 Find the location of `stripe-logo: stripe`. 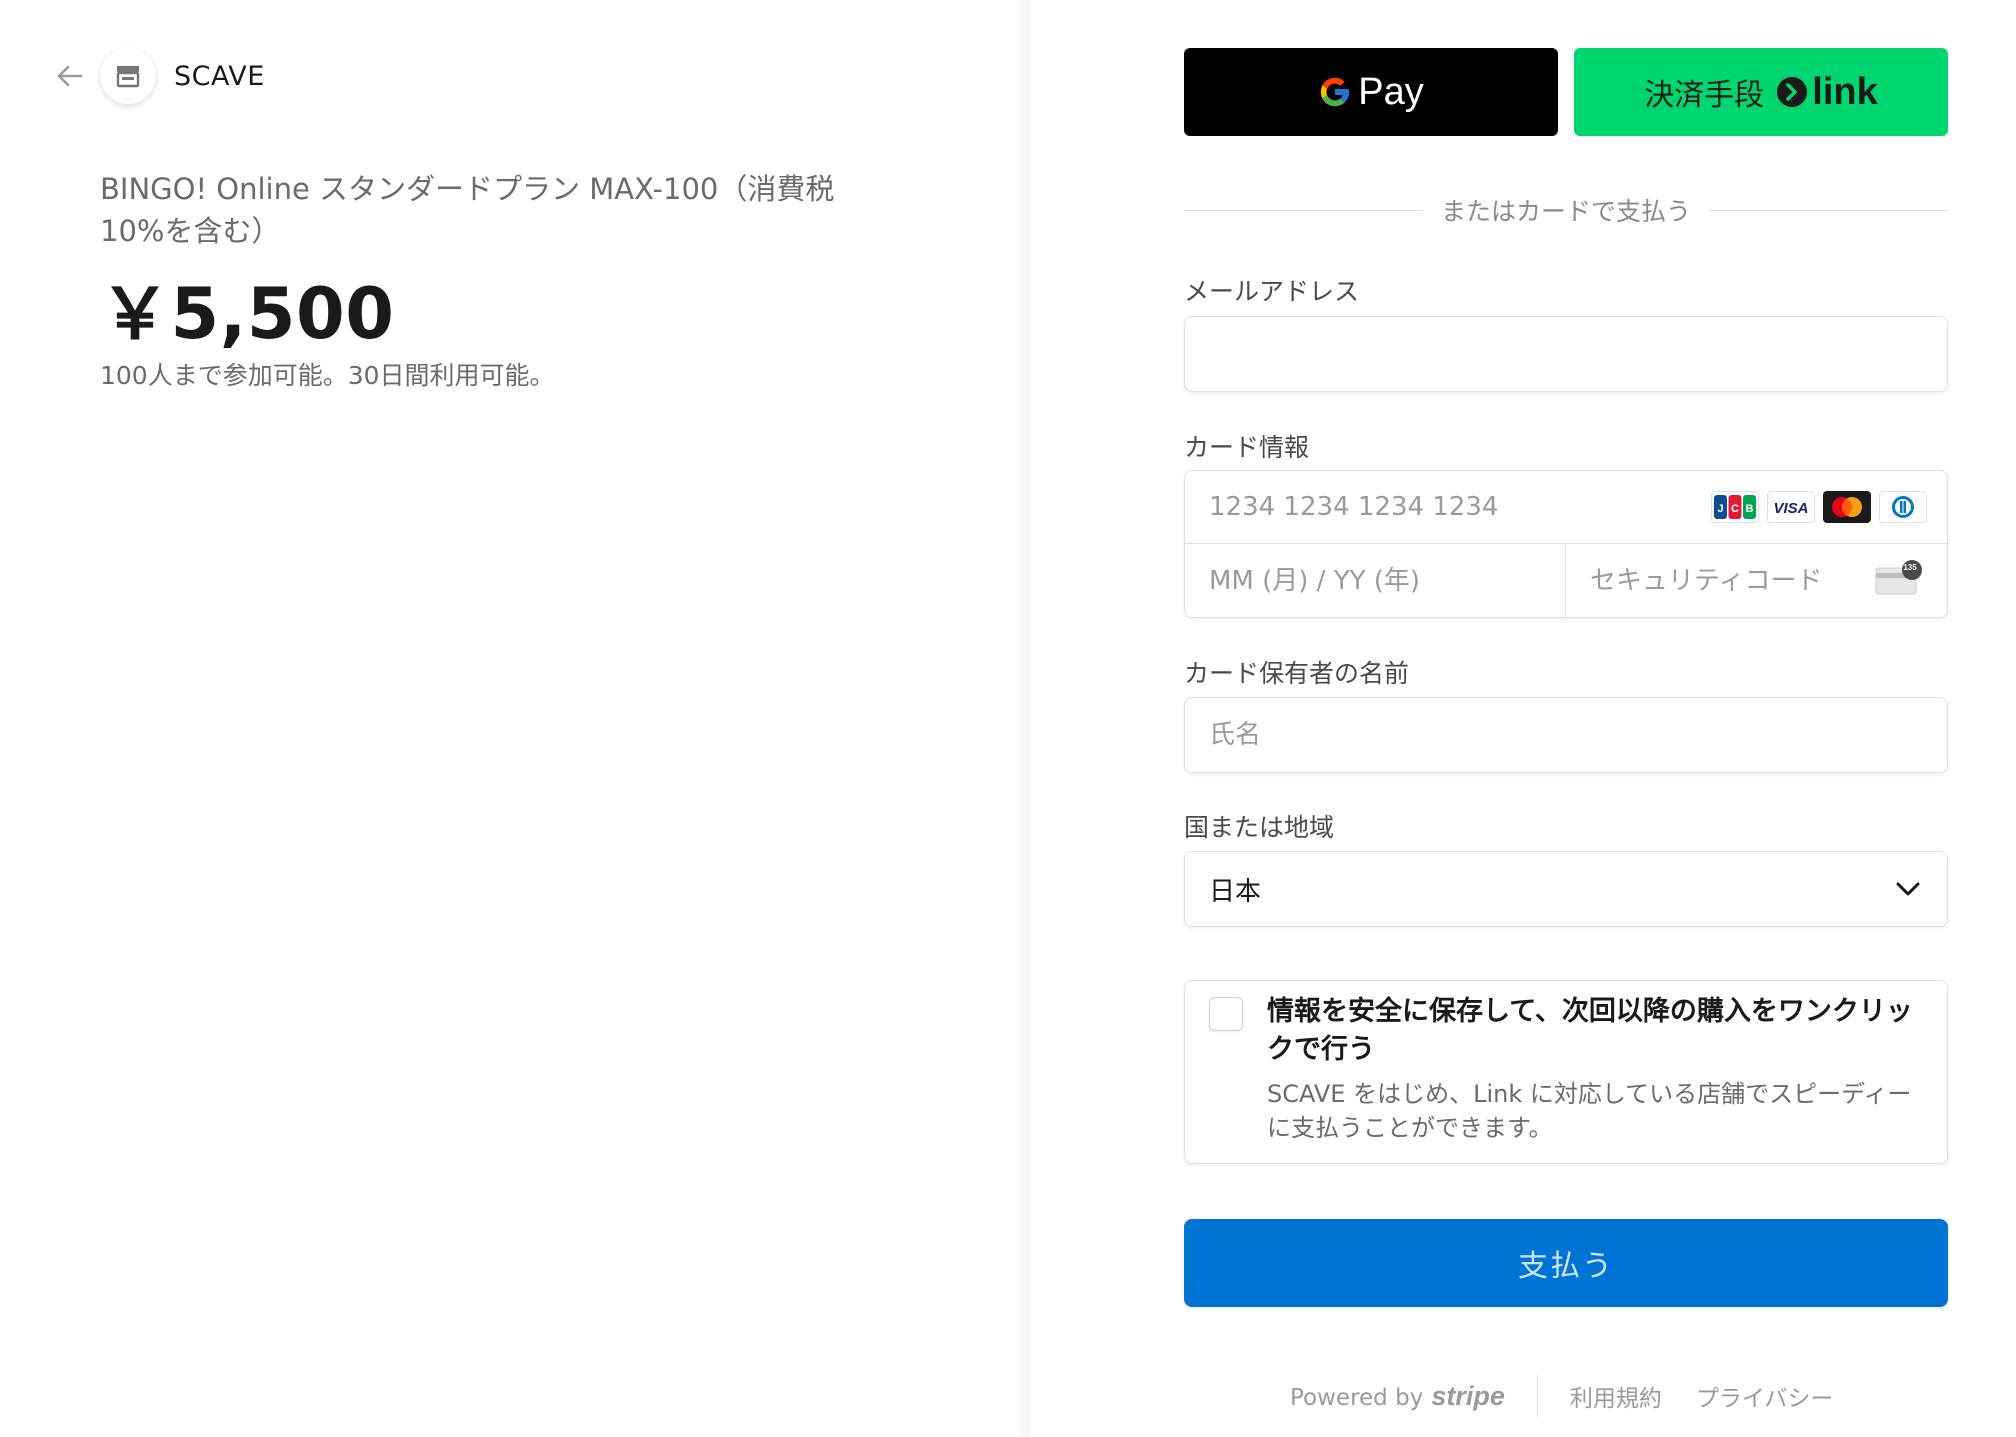

stripe-logo: stripe is located at coordinates (1468, 1395).